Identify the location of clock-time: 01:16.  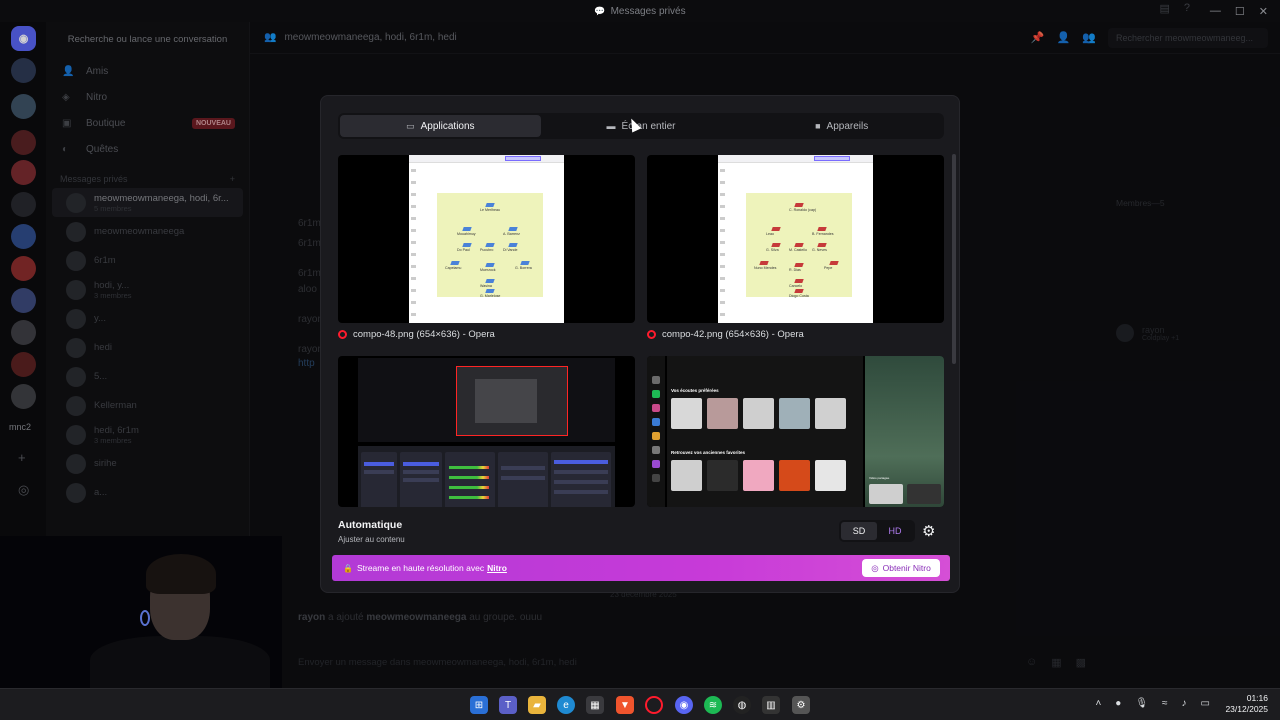
(1257, 698).